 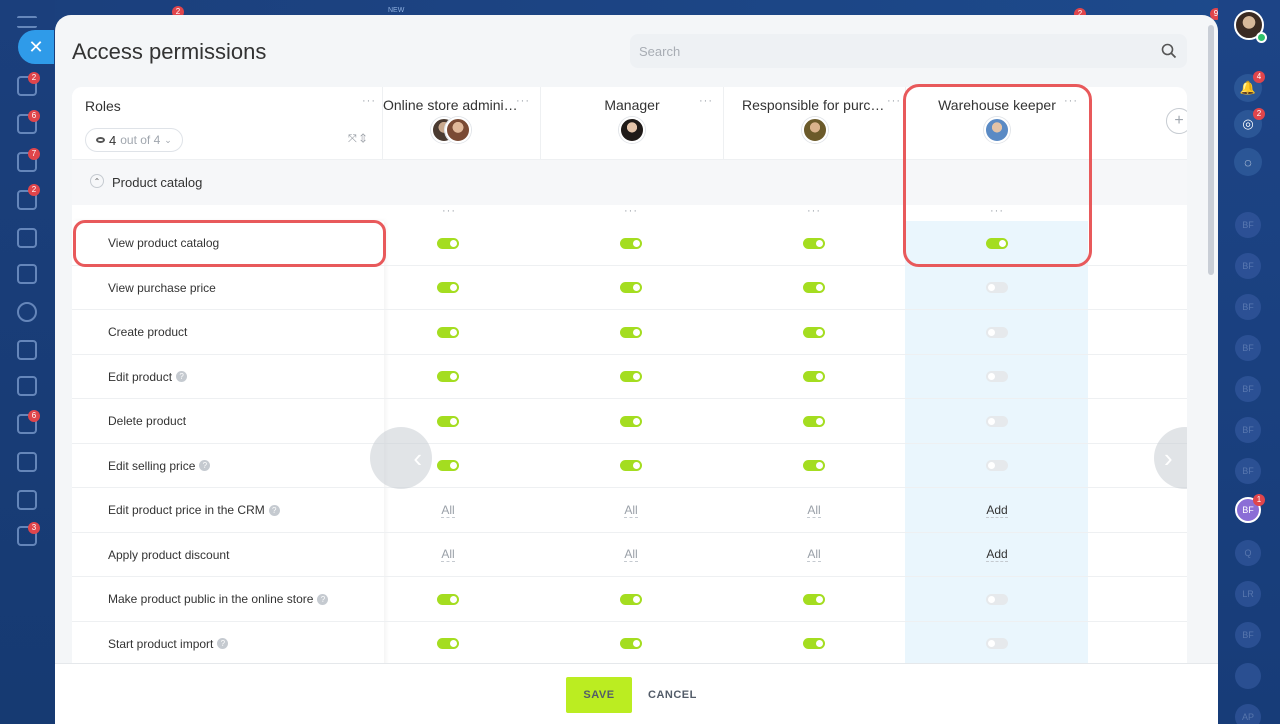 What do you see at coordinates (458, 130) in the screenshot?
I see `role-avatar` at bounding box center [458, 130].